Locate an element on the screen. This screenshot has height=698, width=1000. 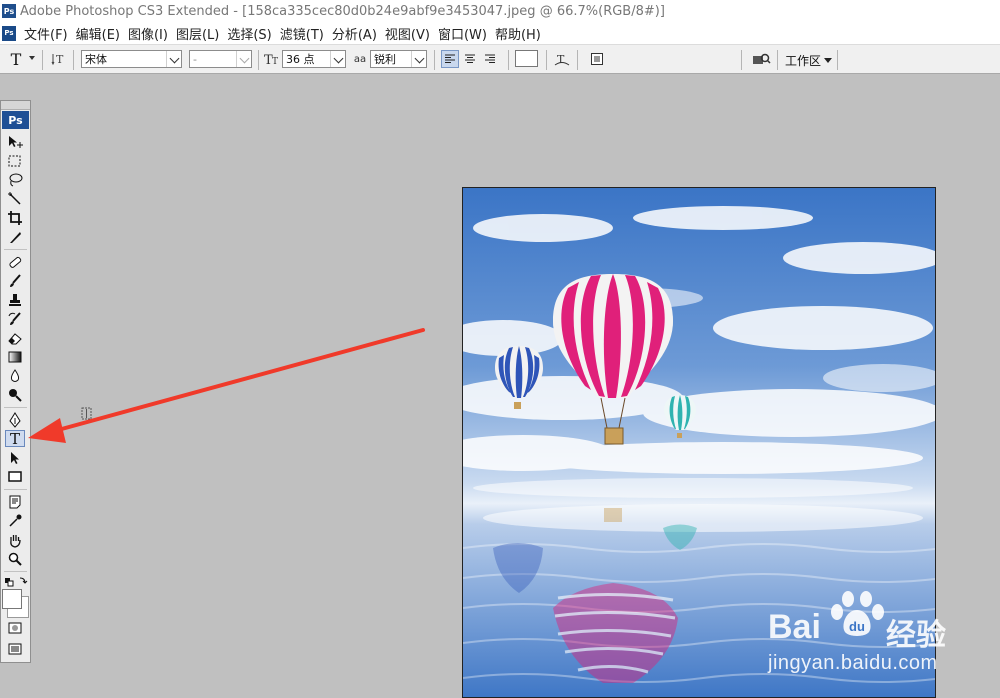
file-browser-icon is located at coordinates (762, 58).